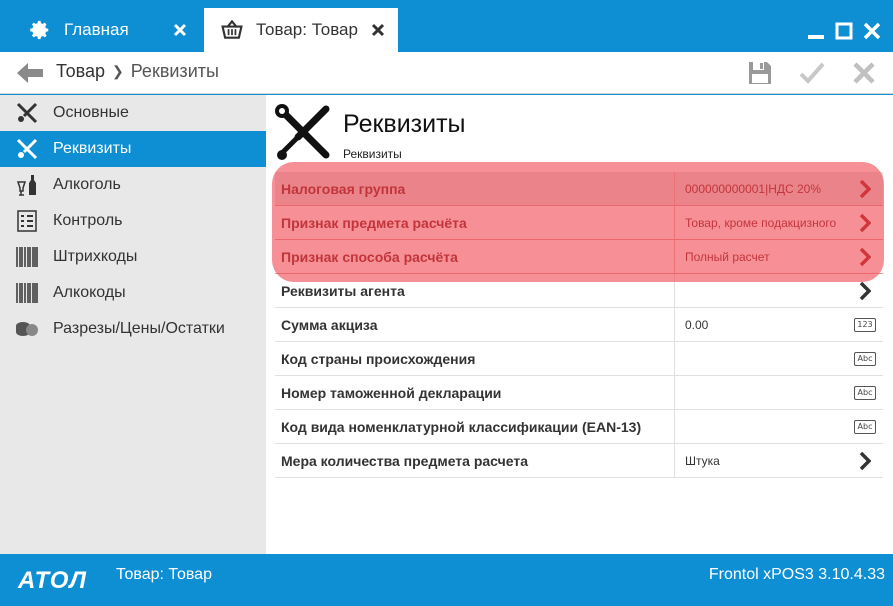  I want to click on row-value: 0.00, so click(697, 324).